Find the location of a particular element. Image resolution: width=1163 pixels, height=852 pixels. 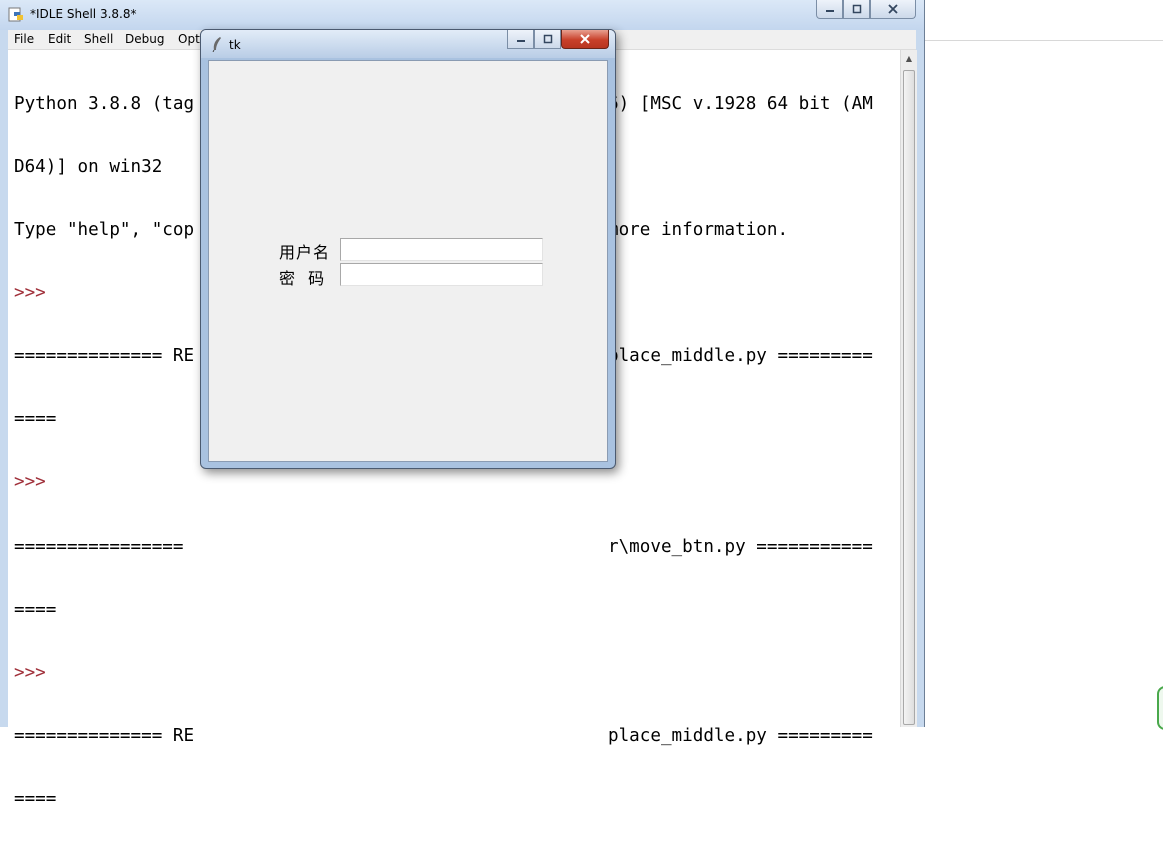

menu-file: File is located at coordinates (24, 39).